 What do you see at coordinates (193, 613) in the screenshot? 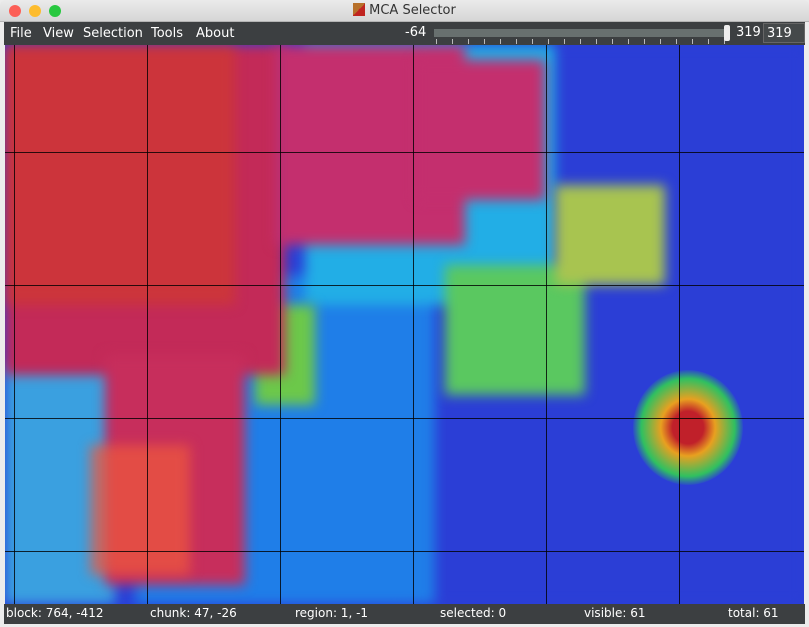
I see `status-chunk: chunk: 47, -26` at bounding box center [193, 613].